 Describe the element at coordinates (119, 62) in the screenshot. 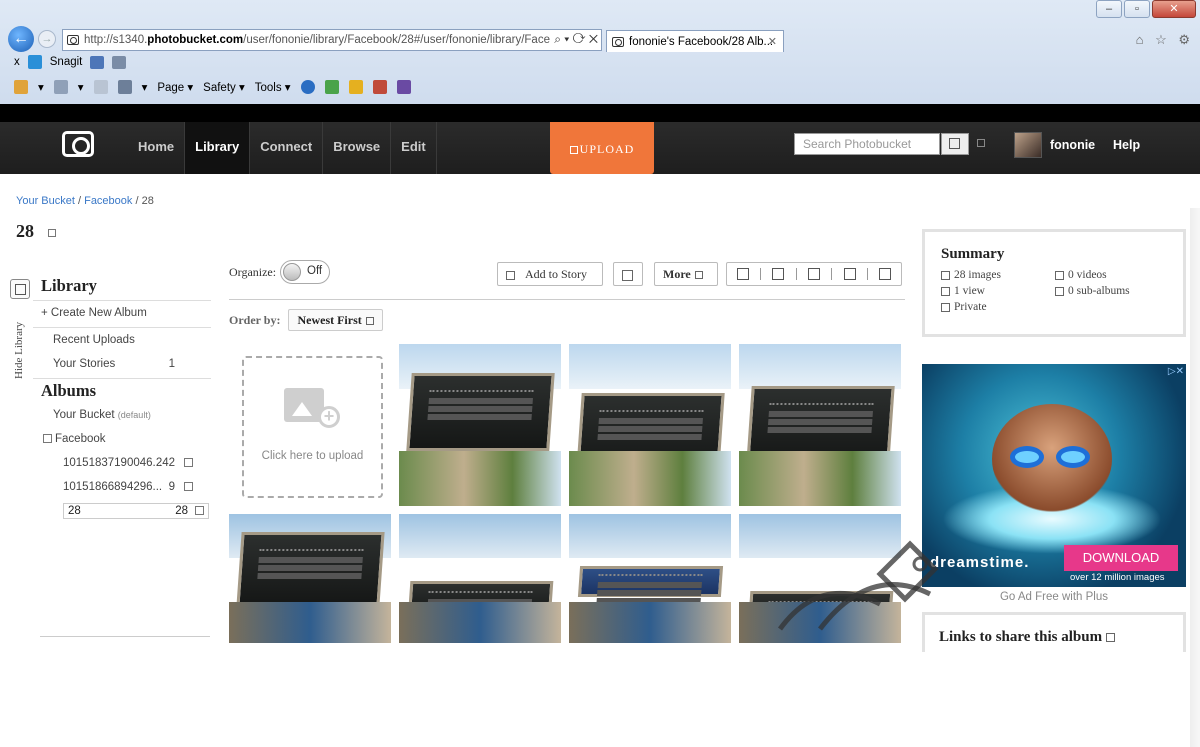

I see `snagit-edit-icon` at that location.